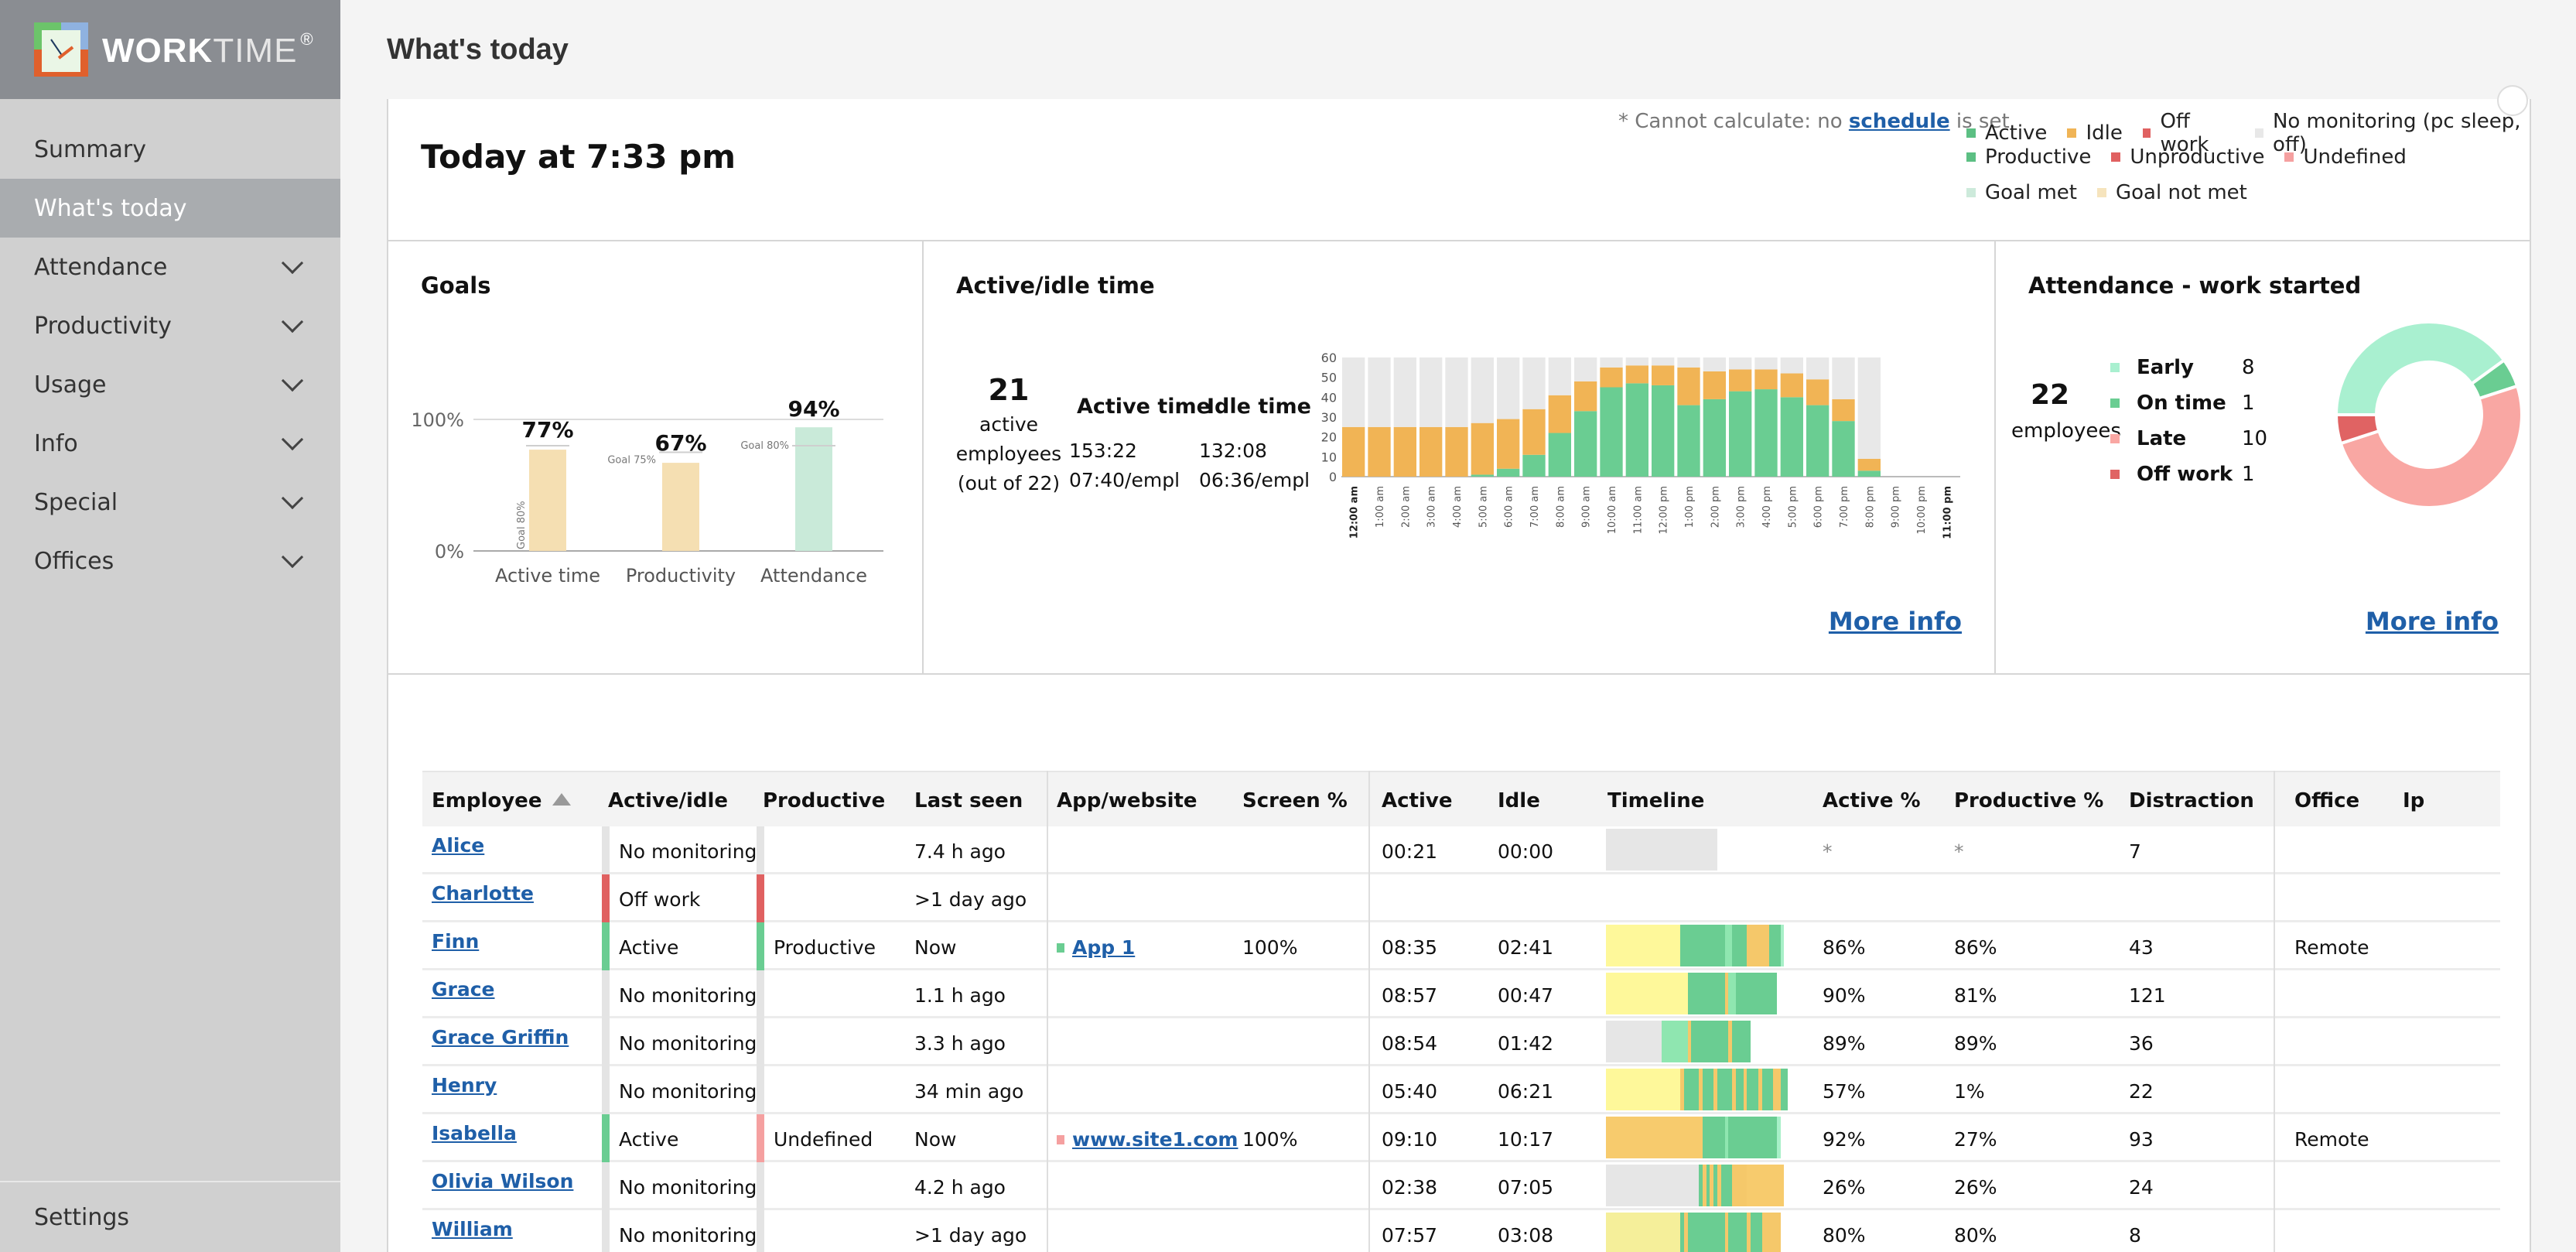 The image size is (2576, 1252). I want to click on table-row: Charlotte Off work >1 day ago, so click(1461, 898).